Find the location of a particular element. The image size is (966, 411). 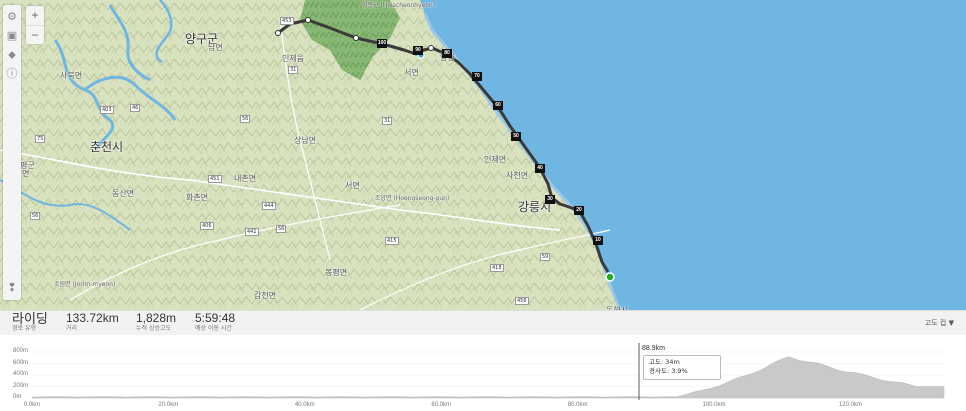

layers-icon: ▣ is located at coordinates (12, 36).